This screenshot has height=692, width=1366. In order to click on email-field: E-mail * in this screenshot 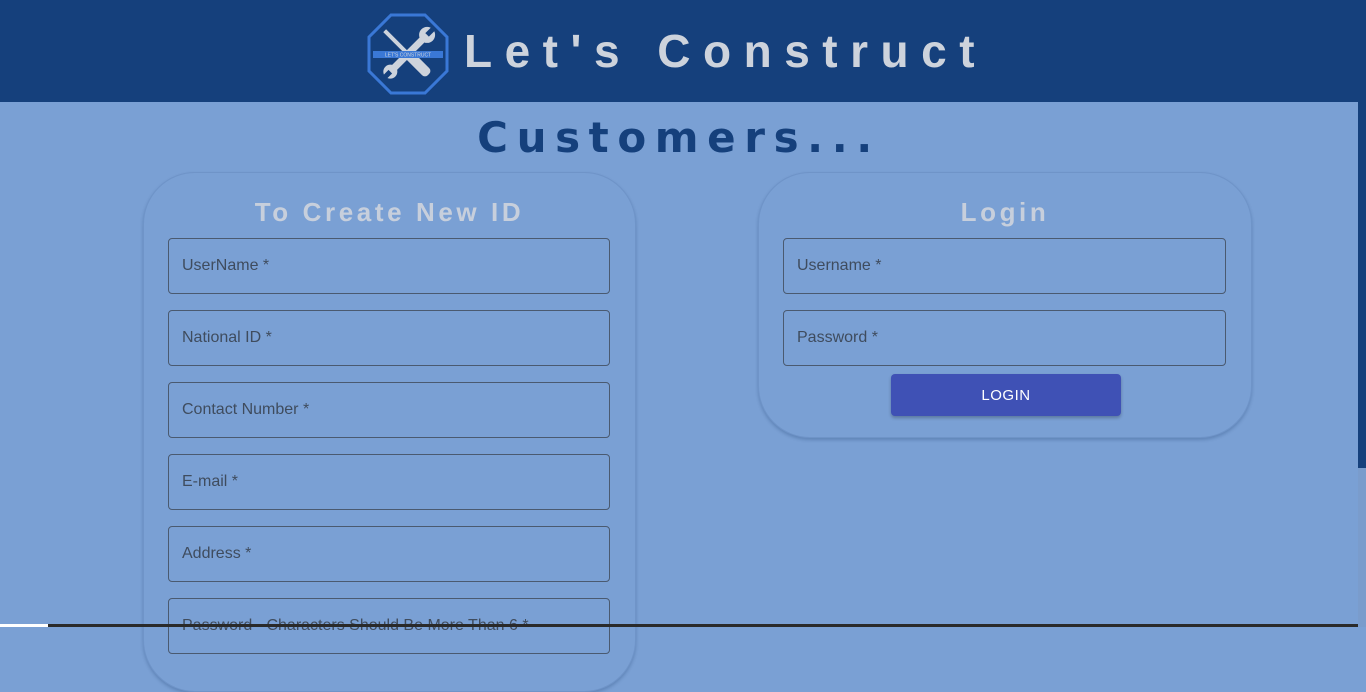, I will do `click(389, 482)`.